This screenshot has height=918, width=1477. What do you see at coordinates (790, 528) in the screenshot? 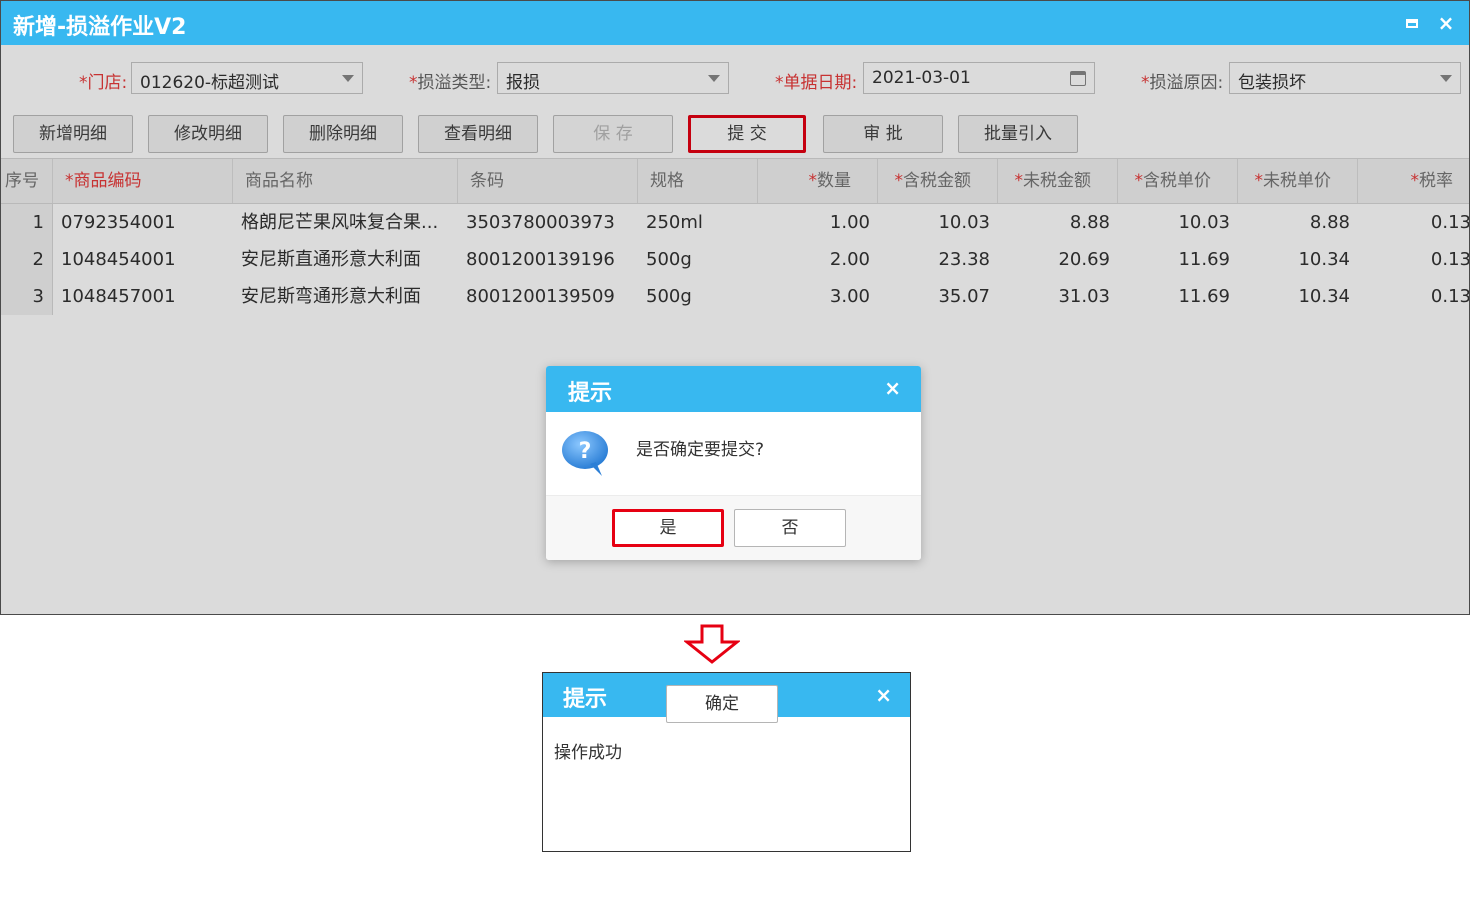
I see `no-button: 否` at bounding box center [790, 528].